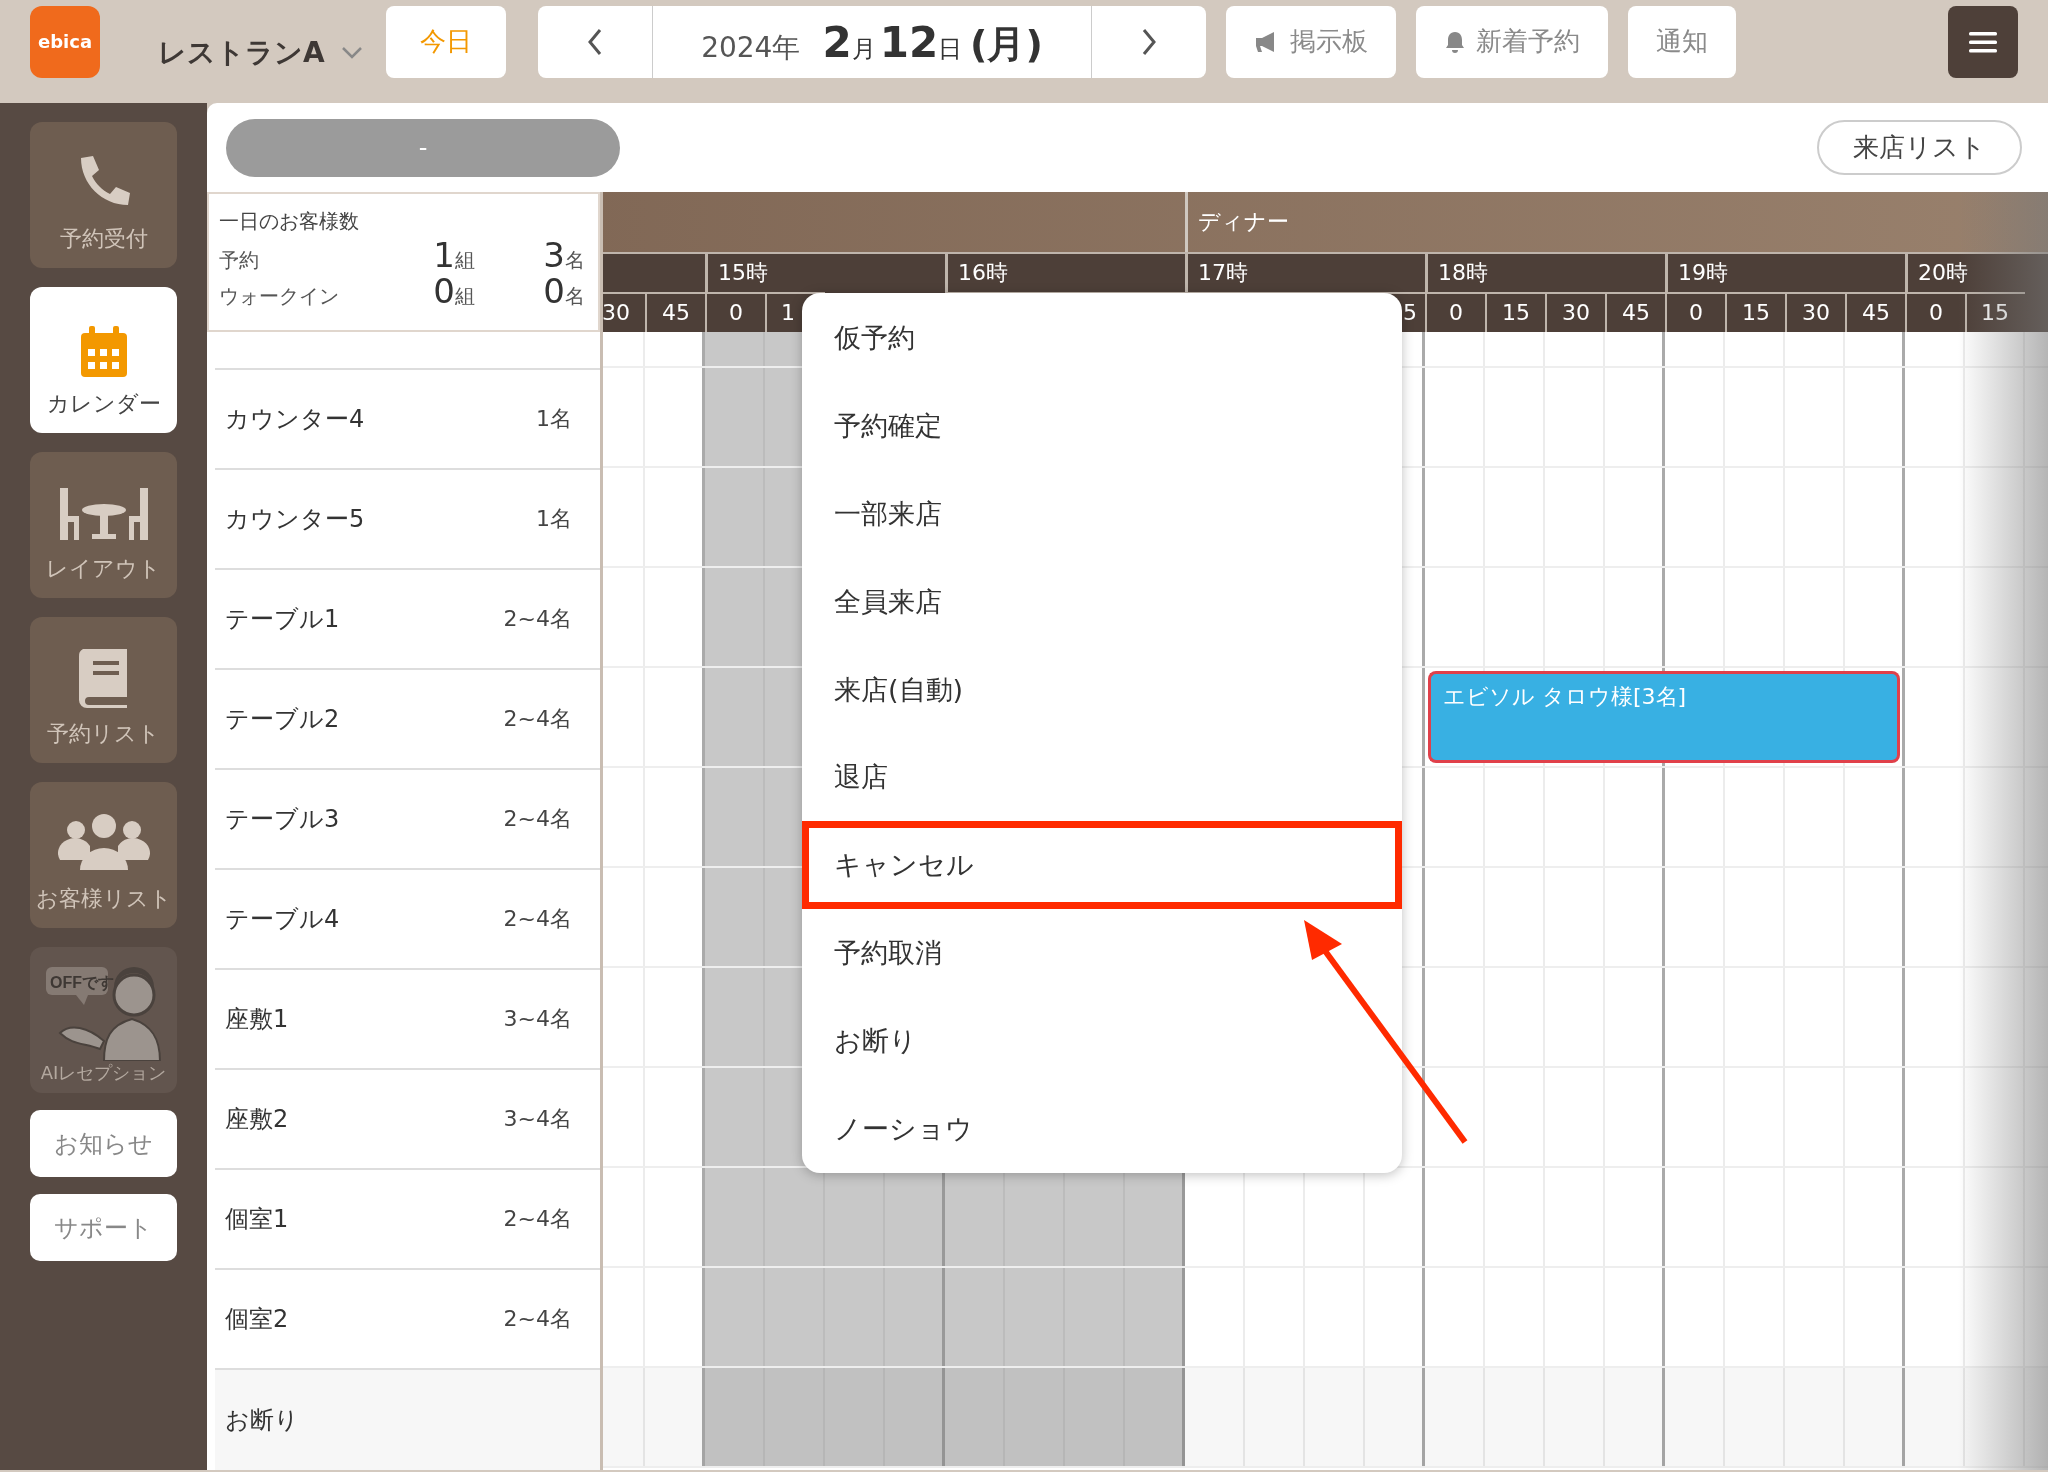 This screenshot has height=1472, width=2048. What do you see at coordinates (595, 41) in the screenshot?
I see `chevron-left-icon` at bounding box center [595, 41].